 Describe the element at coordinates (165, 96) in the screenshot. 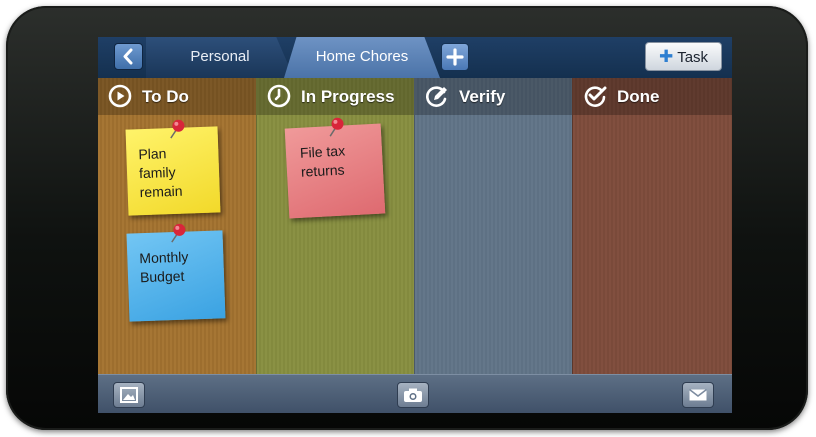

I see `column-title: To Do` at that location.